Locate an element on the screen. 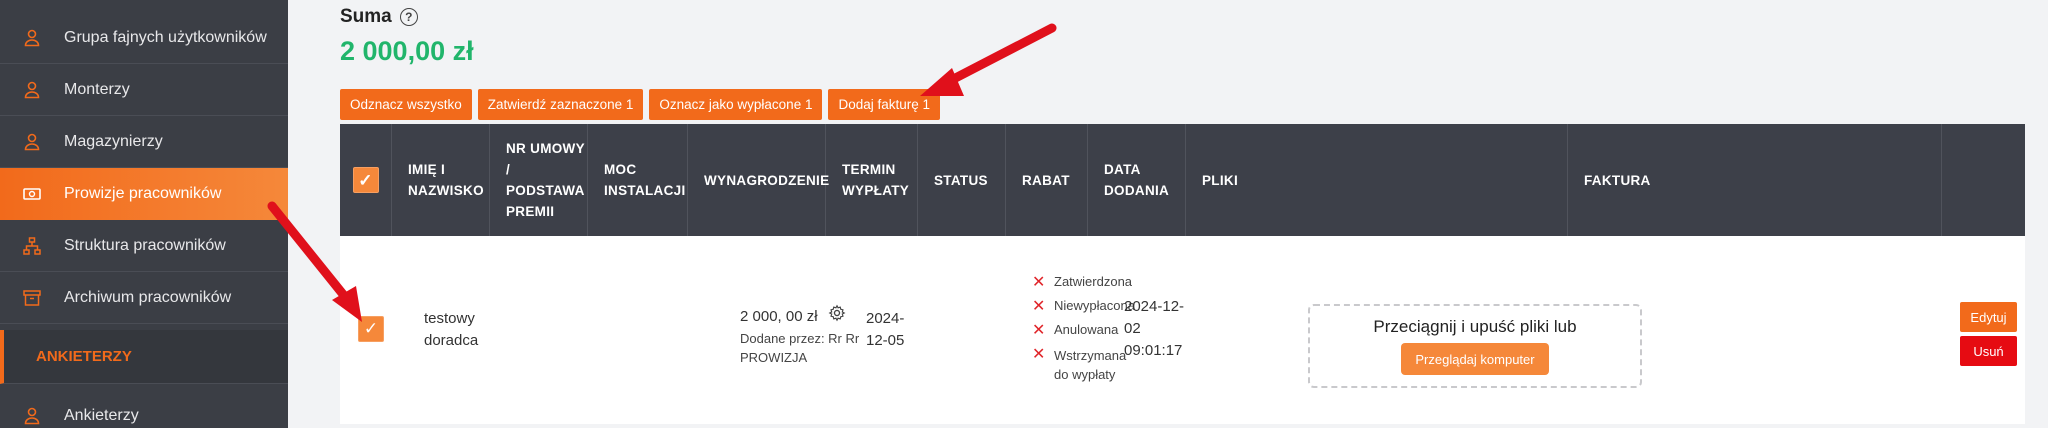 The width and height of the screenshot is (2048, 428). delete-button: Usuń is located at coordinates (1988, 351).